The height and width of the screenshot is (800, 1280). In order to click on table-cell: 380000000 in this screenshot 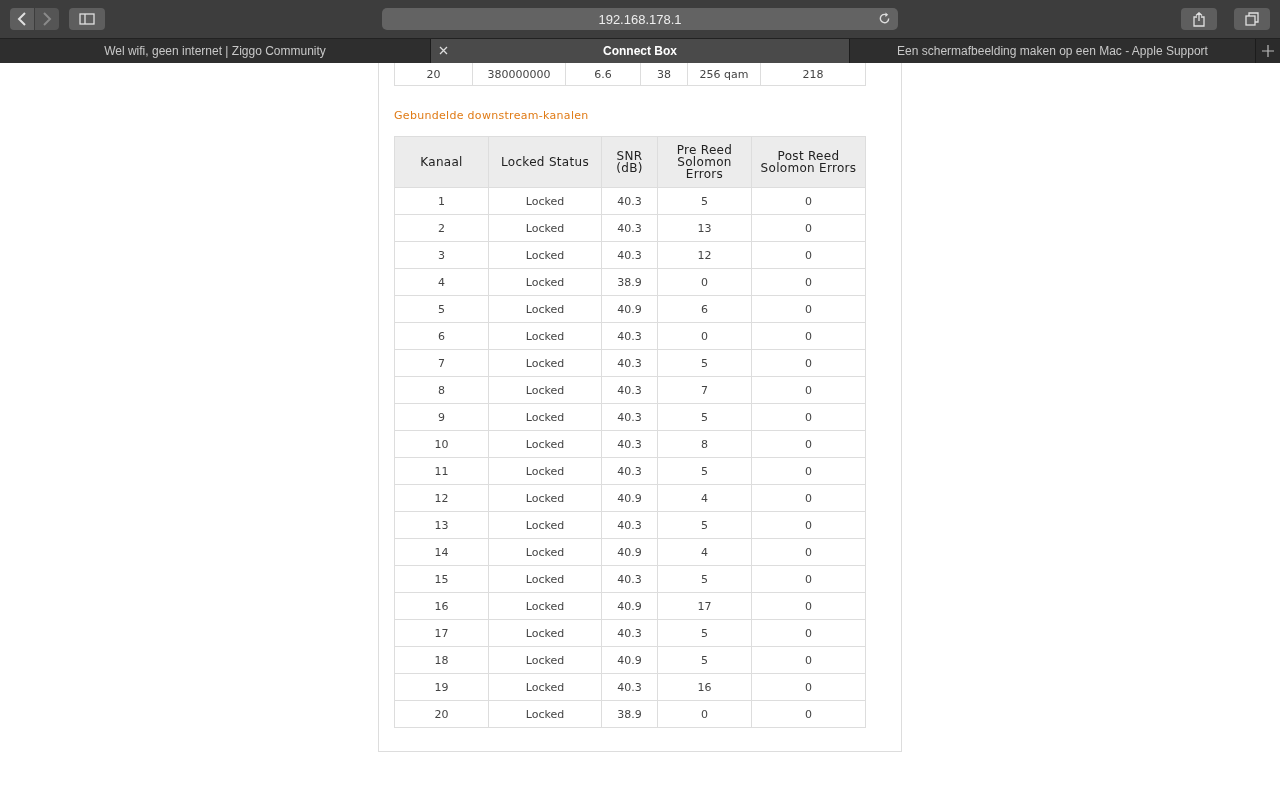, I will do `click(519, 74)`.